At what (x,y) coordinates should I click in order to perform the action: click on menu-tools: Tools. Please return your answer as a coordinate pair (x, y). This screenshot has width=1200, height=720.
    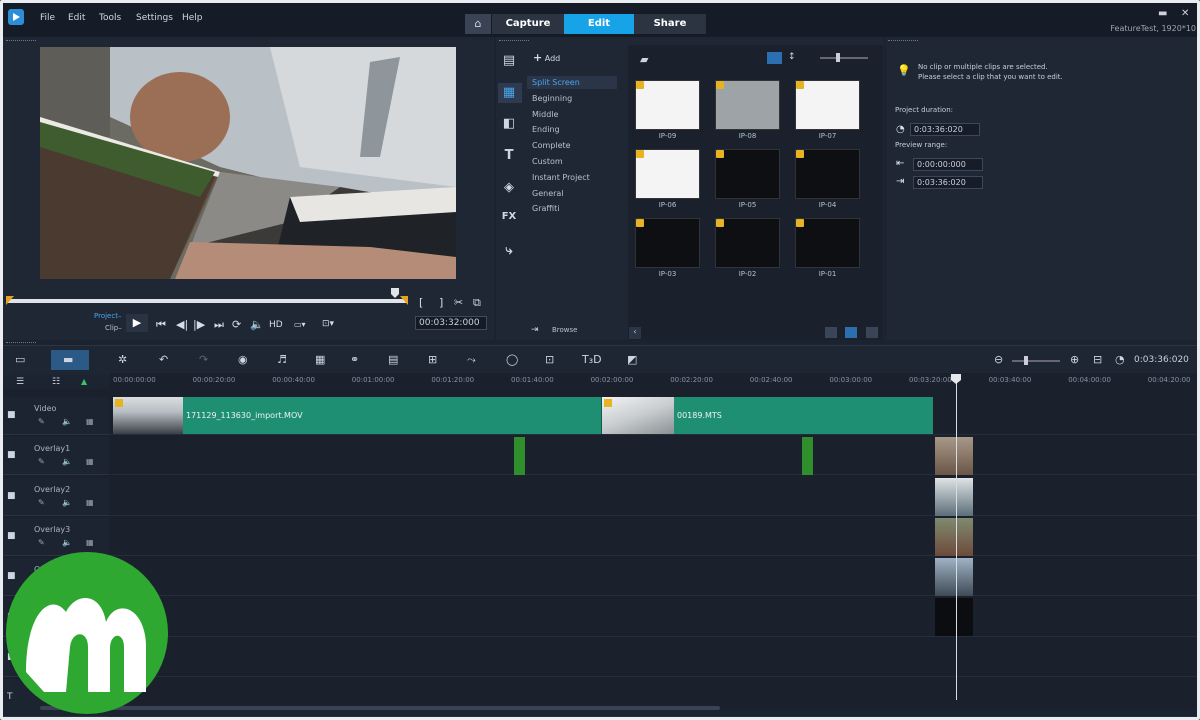
    Looking at the image, I should click on (110, 18).